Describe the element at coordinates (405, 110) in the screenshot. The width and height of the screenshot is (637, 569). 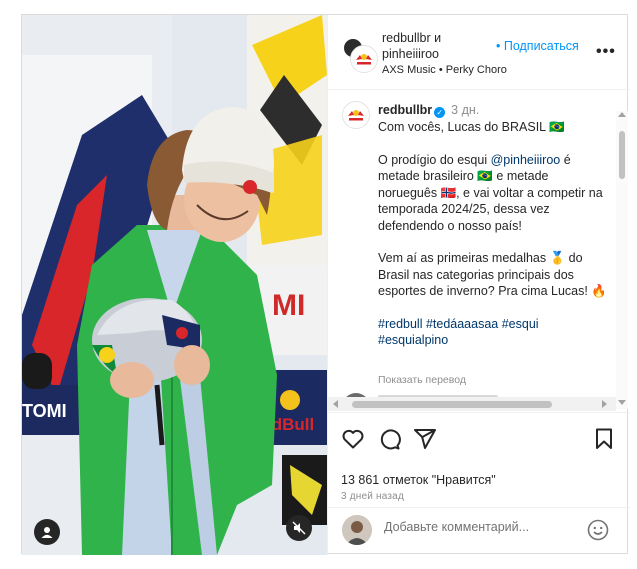
I see `caption-username: redbullbr` at that location.